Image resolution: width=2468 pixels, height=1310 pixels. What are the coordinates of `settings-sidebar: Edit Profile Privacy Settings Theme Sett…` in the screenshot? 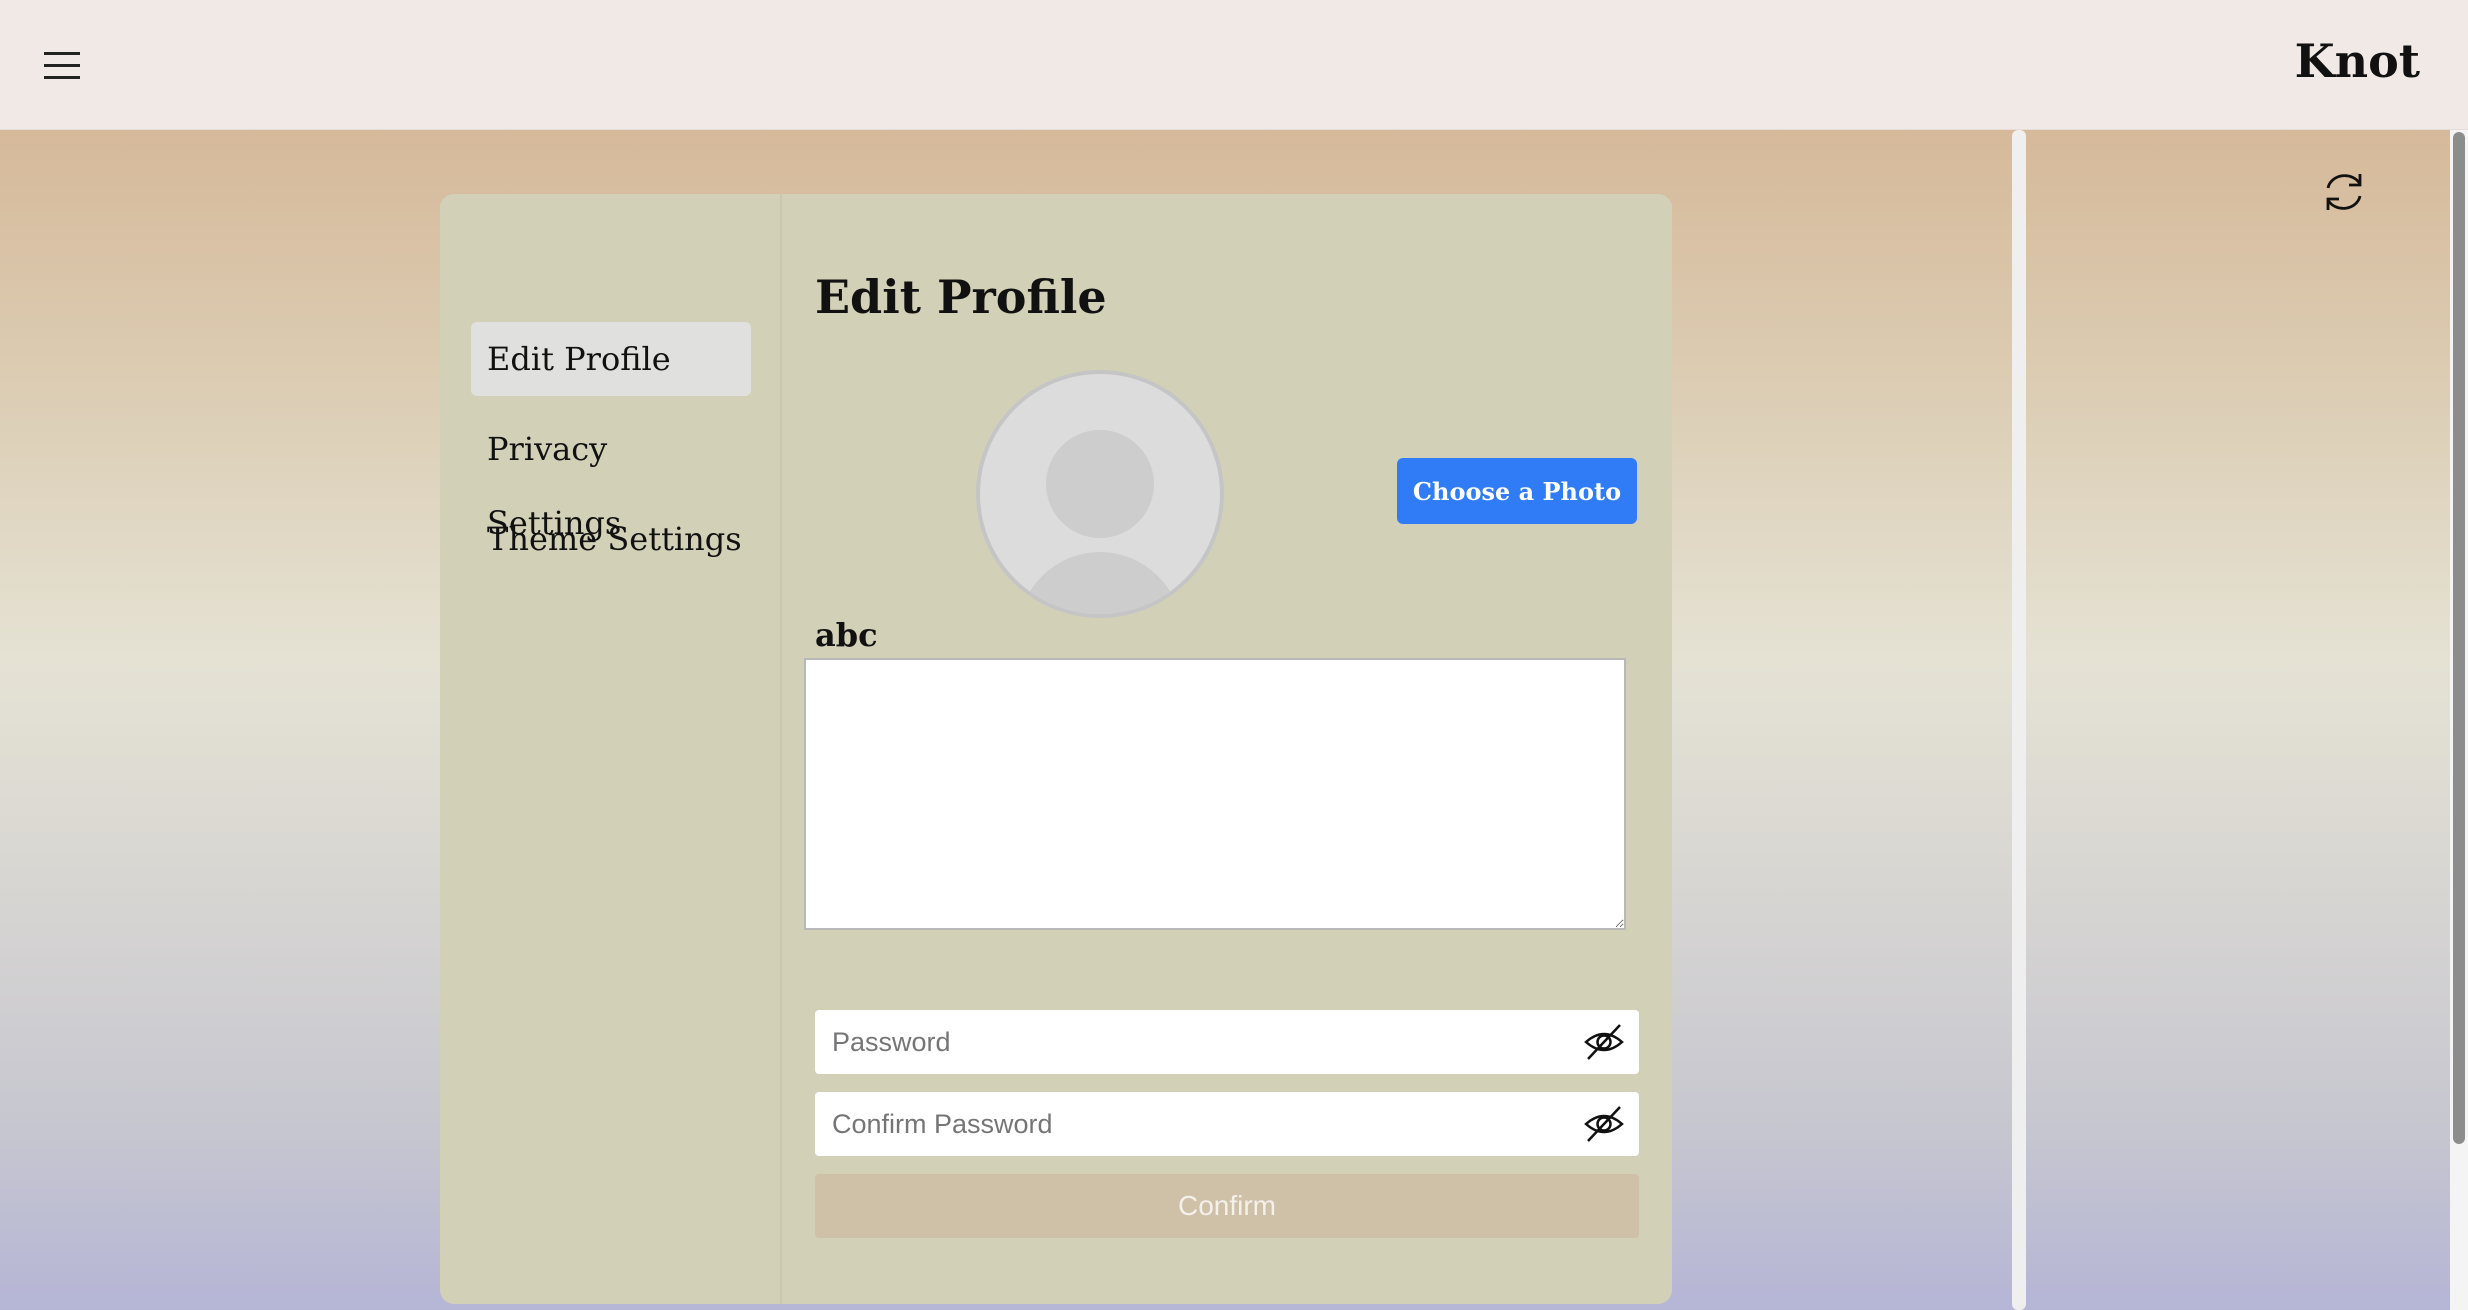 It's located at (611, 749).